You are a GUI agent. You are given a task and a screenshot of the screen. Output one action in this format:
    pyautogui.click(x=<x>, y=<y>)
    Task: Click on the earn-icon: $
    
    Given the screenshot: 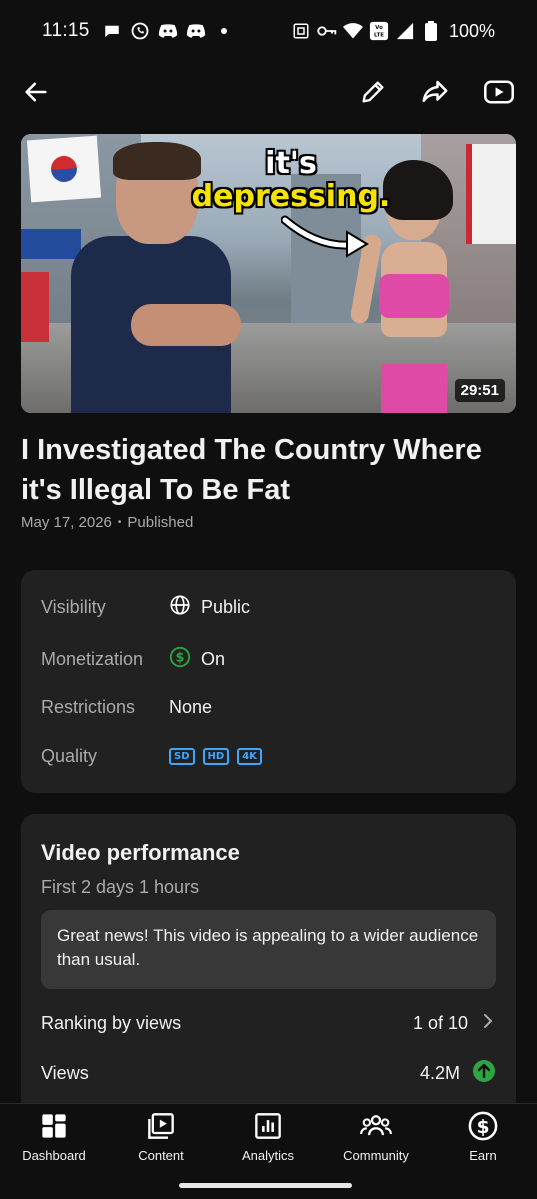 What is the action you would take?
    pyautogui.click(x=483, y=1126)
    